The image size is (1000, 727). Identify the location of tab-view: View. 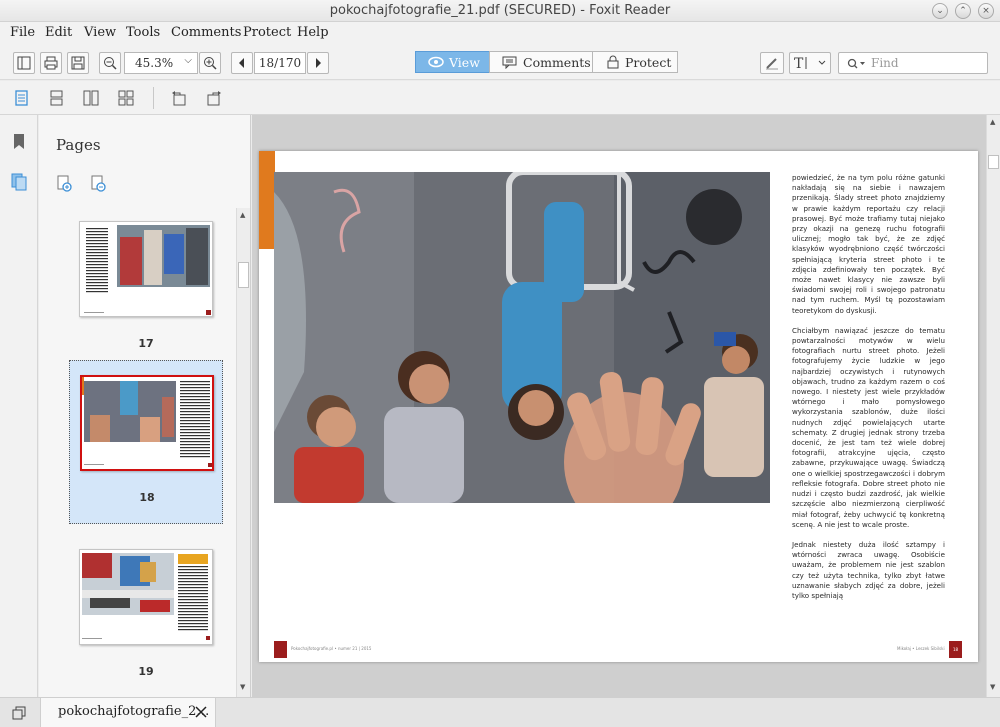
(452, 62).